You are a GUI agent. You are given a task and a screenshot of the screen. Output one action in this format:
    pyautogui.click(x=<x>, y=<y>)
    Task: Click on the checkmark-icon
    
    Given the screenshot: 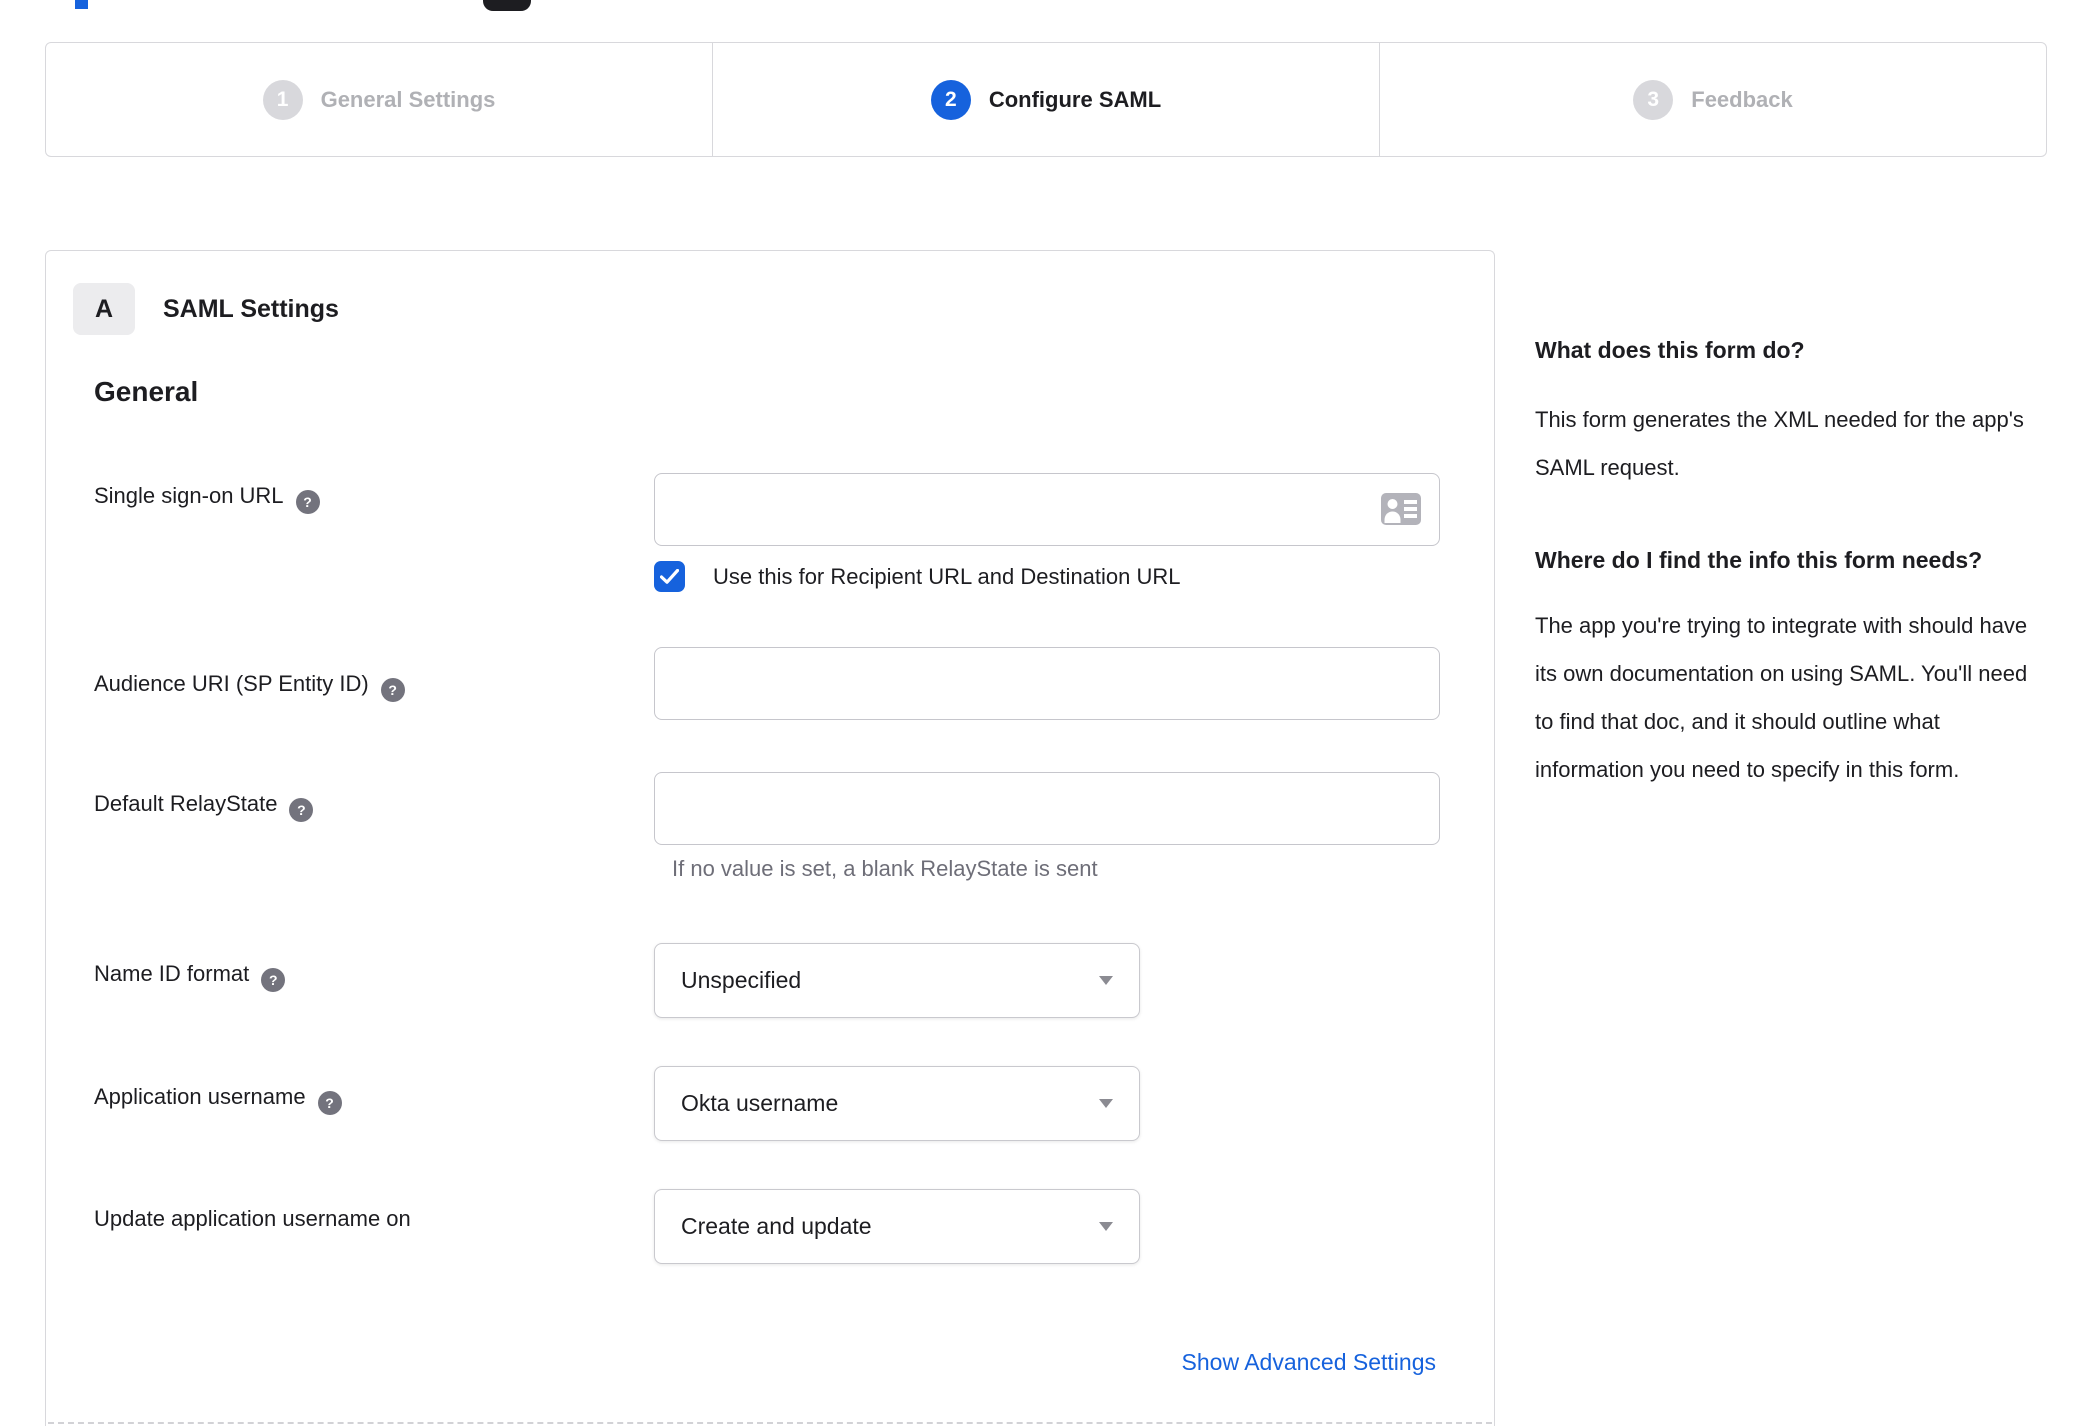 What is the action you would take?
    pyautogui.click(x=669, y=576)
    